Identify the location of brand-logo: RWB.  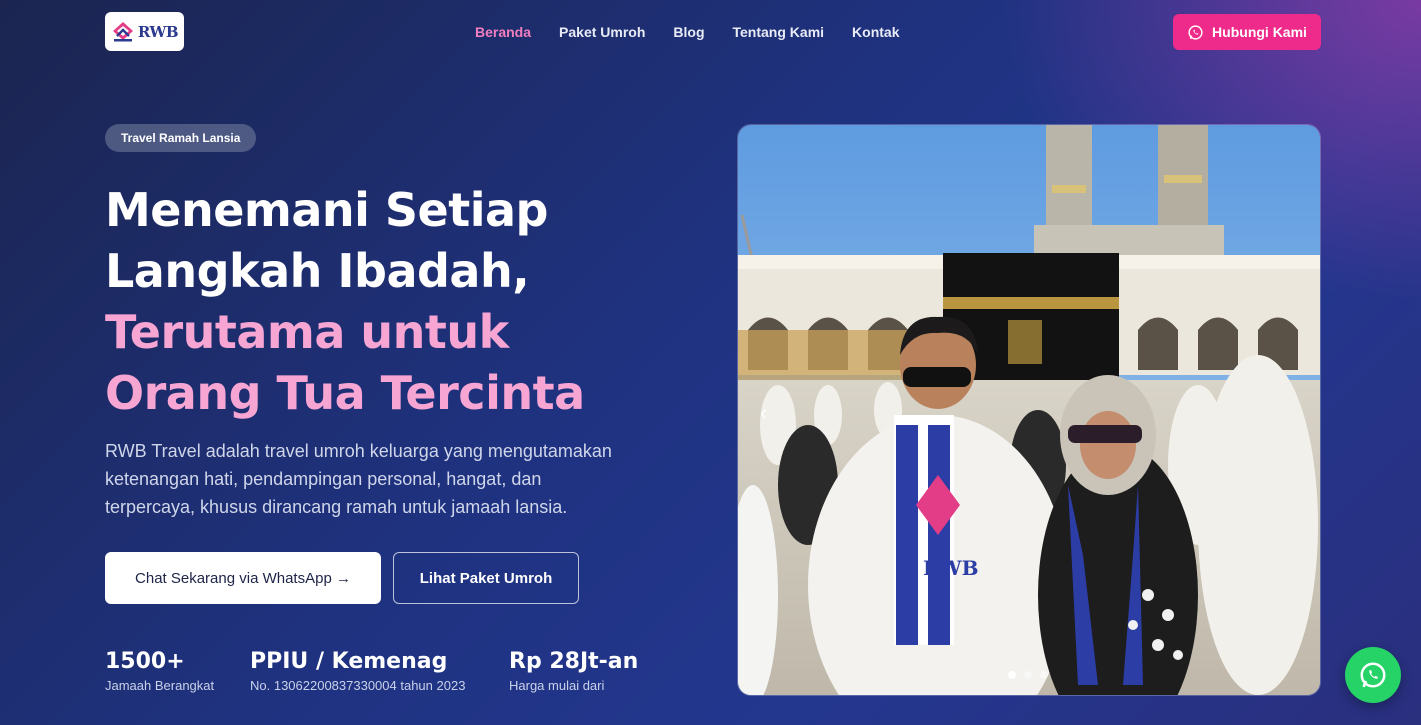
(144, 31).